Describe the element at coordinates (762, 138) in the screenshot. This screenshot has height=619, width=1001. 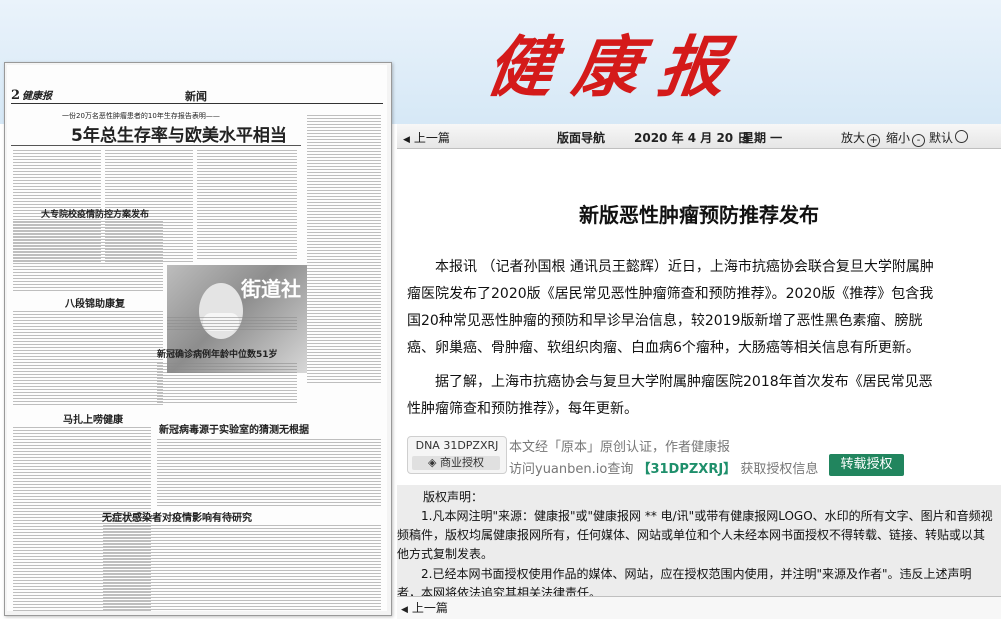
I see `issue-weekday: 星期 一` at that location.